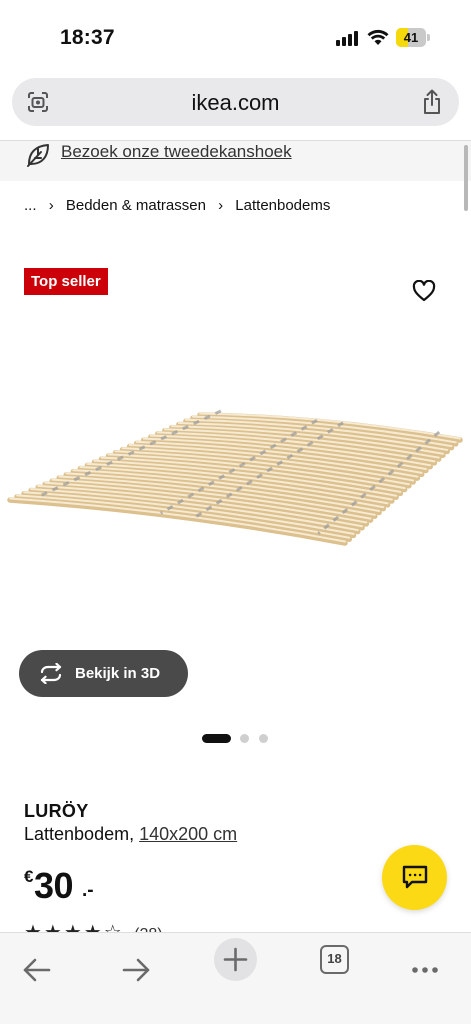 The height and width of the screenshot is (1024, 471). I want to click on second-chance-link: Bezoek onze tweedekanshoek, so click(176, 152).